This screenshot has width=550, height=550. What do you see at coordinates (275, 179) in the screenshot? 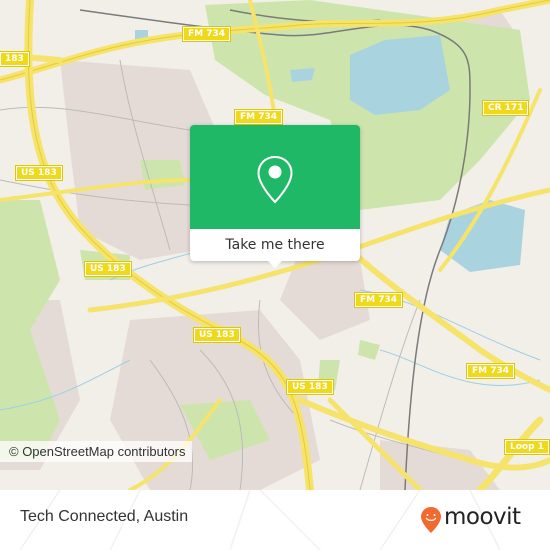
I see `map-pin-icon` at bounding box center [275, 179].